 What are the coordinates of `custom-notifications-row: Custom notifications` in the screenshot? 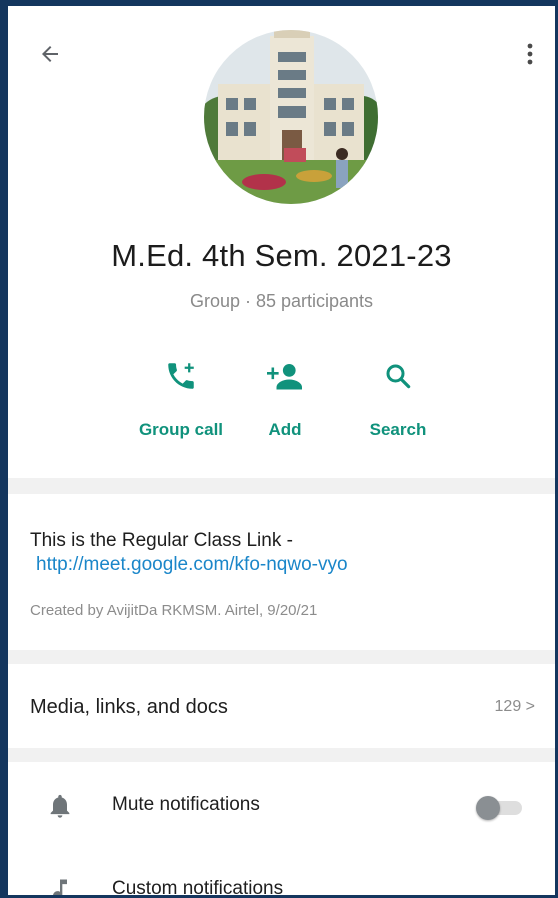 It's located at (281, 878).